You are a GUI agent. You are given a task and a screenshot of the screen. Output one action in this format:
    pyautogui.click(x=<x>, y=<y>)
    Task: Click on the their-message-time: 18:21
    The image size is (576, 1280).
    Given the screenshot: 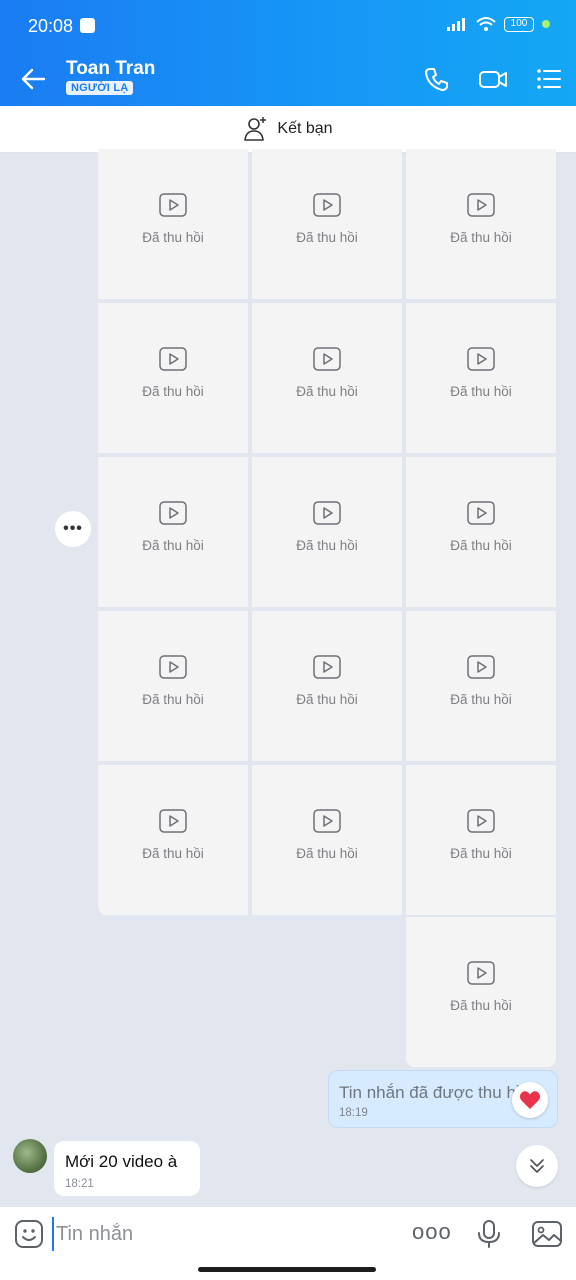 What is the action you would take?
    pyautogui.click(x=79, y=1184)
    